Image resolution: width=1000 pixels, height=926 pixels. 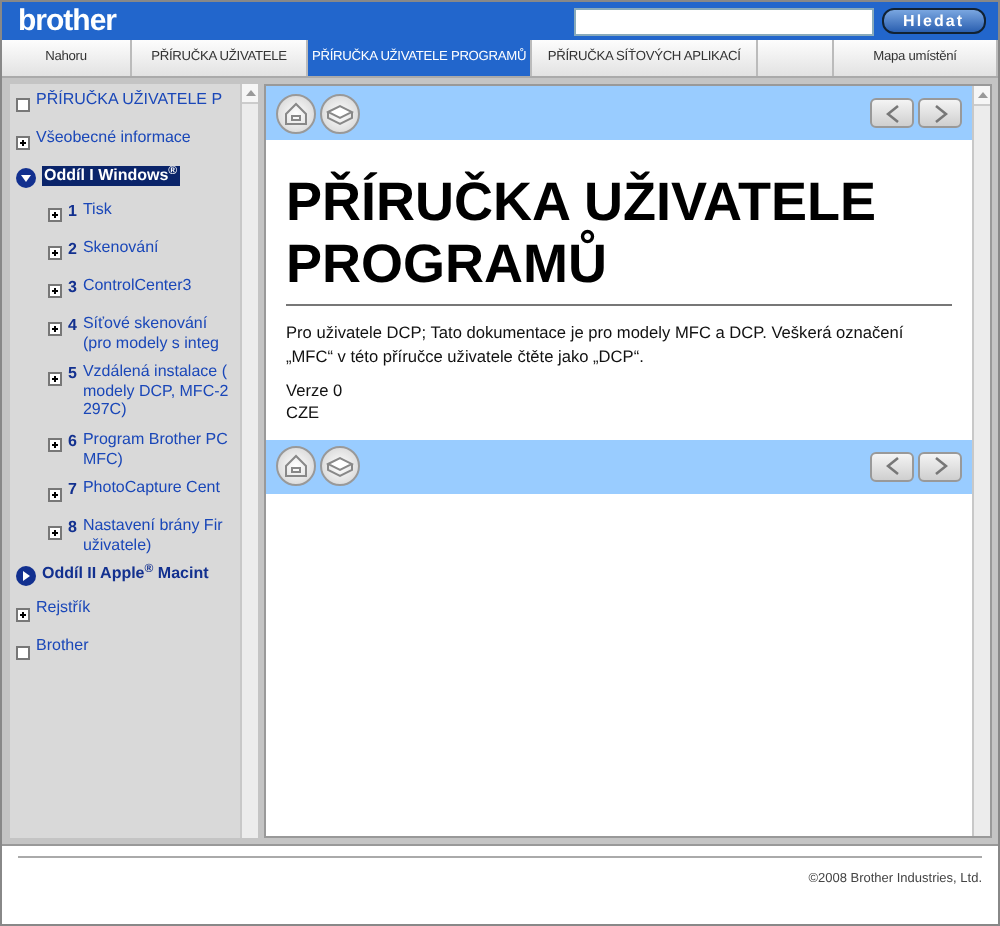 I want to click on tree-item: Skenování, so click(x=120, y=250).